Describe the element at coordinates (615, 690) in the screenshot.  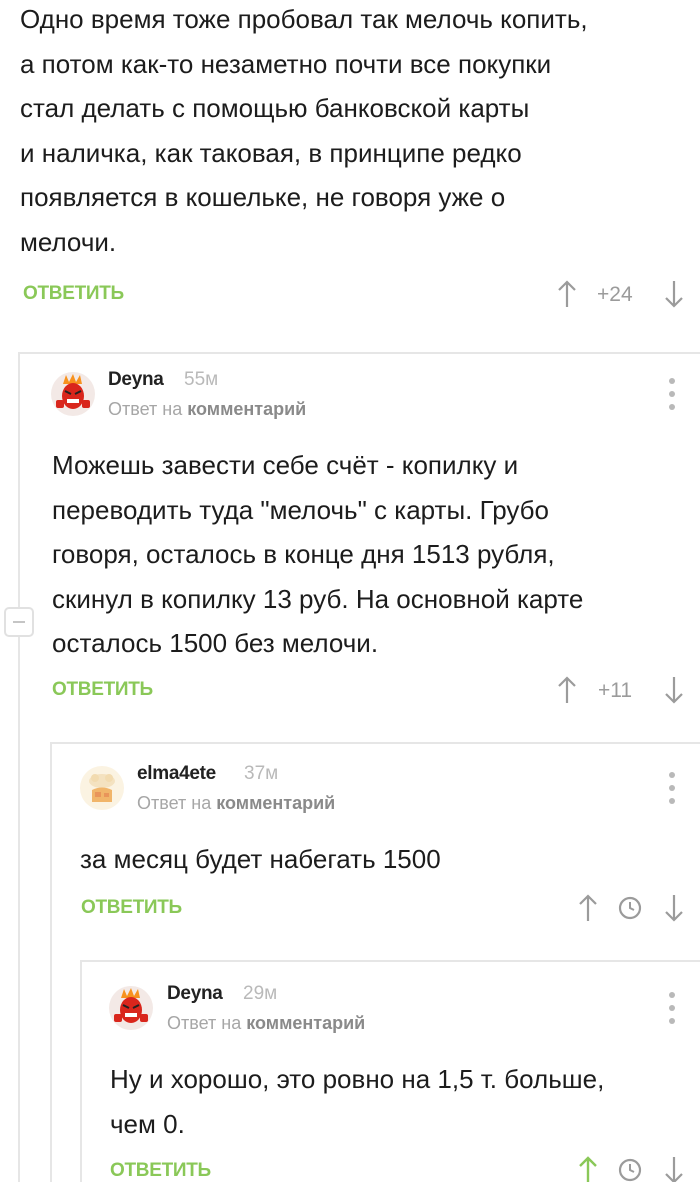
I see `comment-rating: +11` at that location.